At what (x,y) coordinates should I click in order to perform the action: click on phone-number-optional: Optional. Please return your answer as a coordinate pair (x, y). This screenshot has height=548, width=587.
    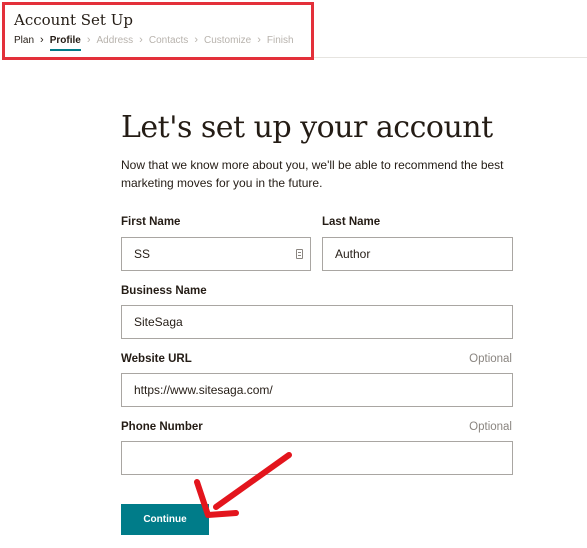
    Looking at the image, I should click on (490, 427).